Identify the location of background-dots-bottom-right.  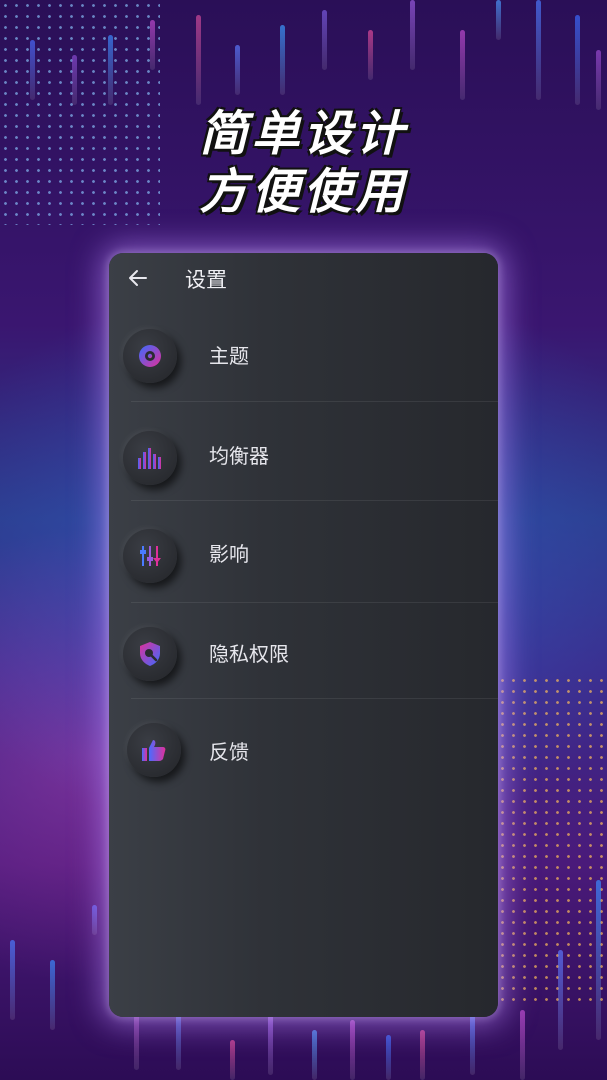
(552, 840).